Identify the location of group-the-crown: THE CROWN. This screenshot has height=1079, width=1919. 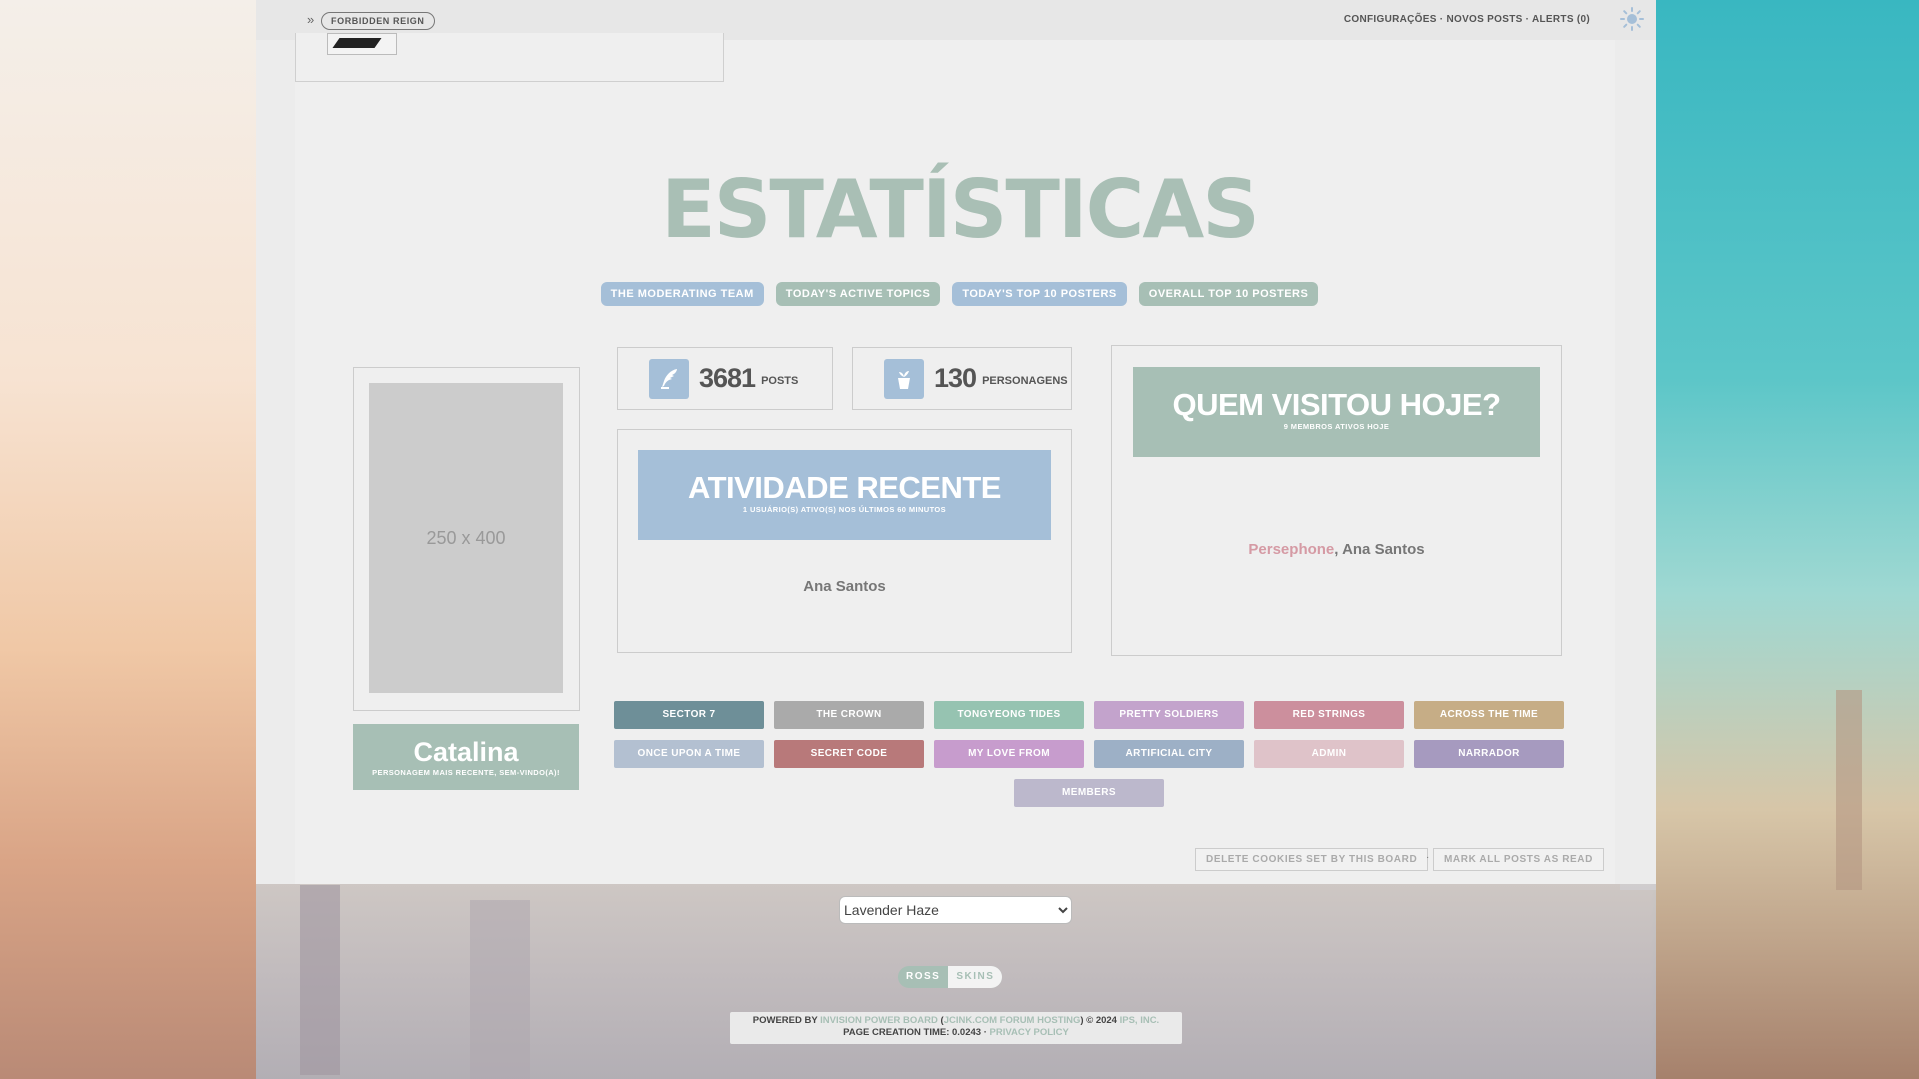
(849, 715).